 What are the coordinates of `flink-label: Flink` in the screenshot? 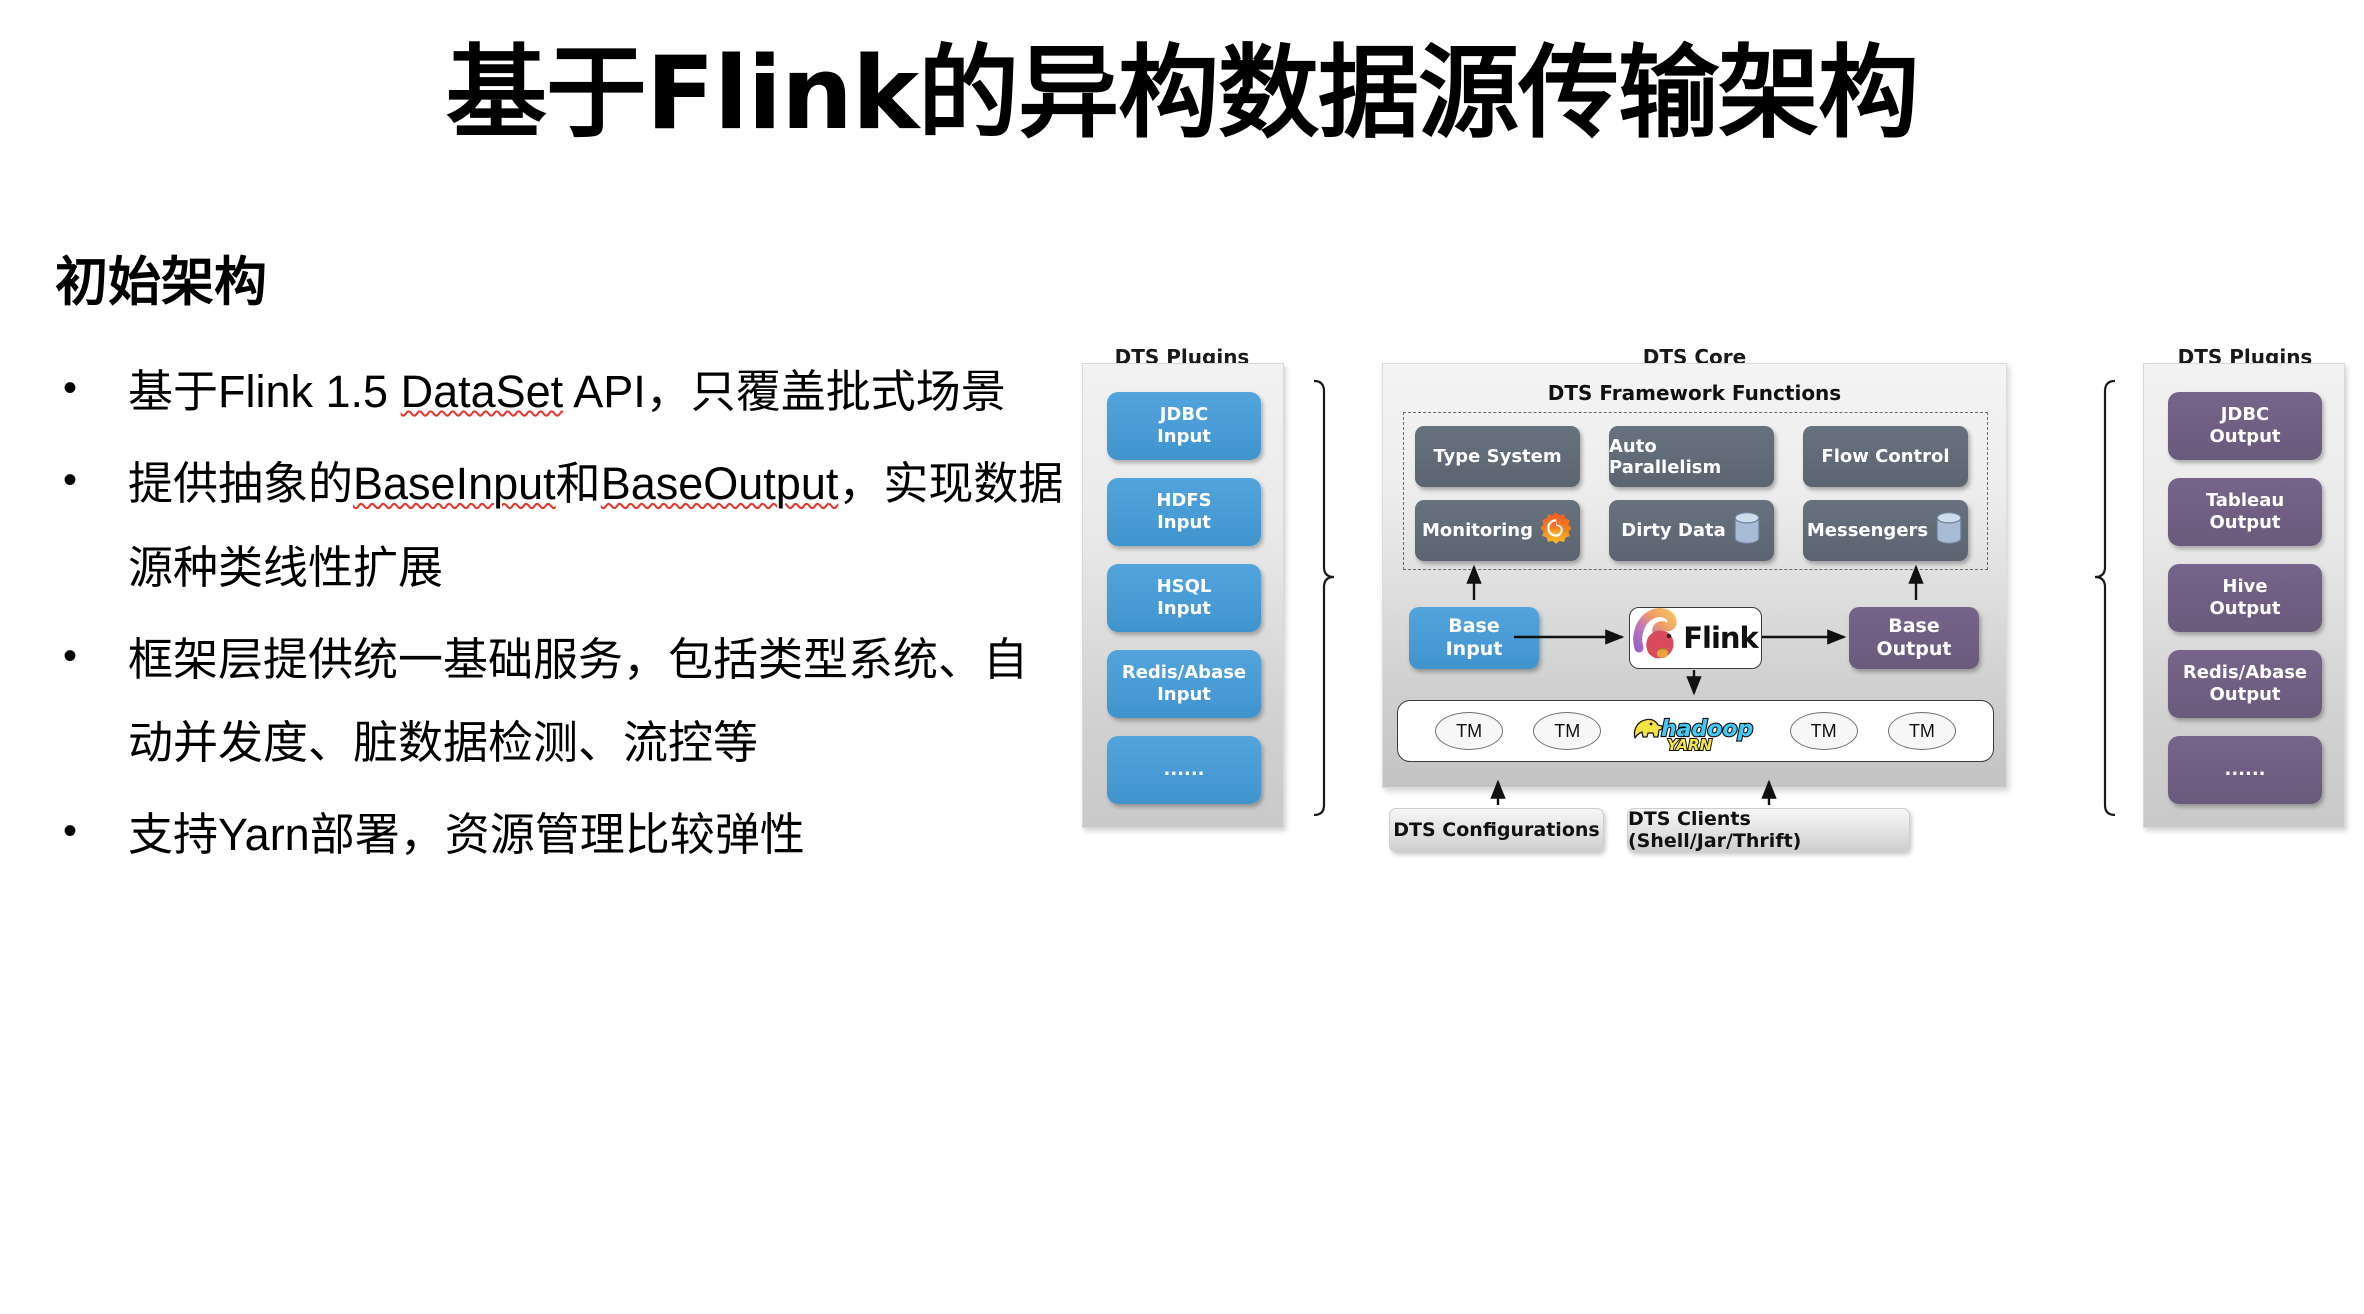 It's located at (1721, 638).